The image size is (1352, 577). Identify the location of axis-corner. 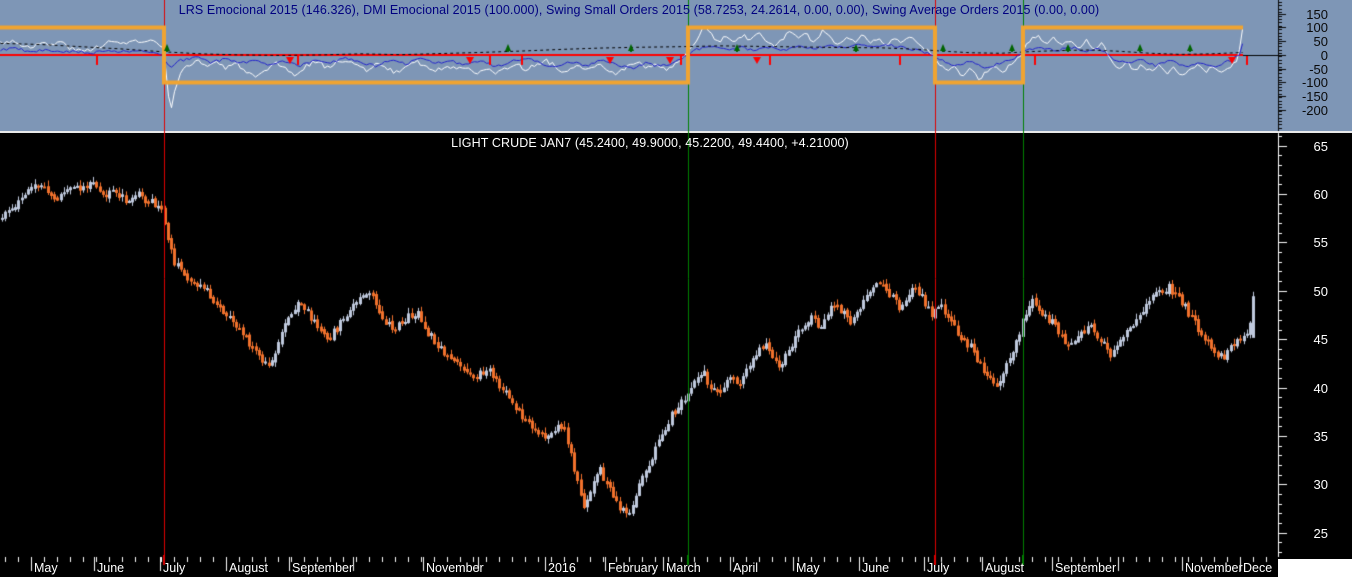
(1315, 568).